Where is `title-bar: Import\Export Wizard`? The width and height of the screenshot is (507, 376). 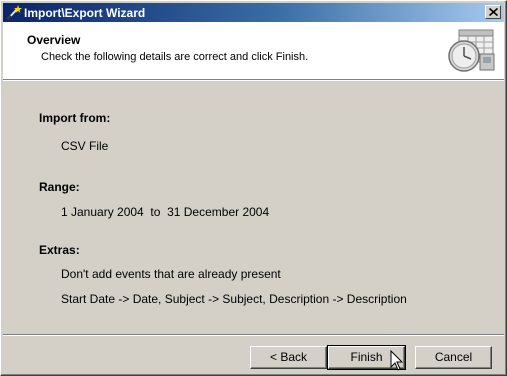
title-bar: Import\Export Wizard is located at coordinates (253, 12).